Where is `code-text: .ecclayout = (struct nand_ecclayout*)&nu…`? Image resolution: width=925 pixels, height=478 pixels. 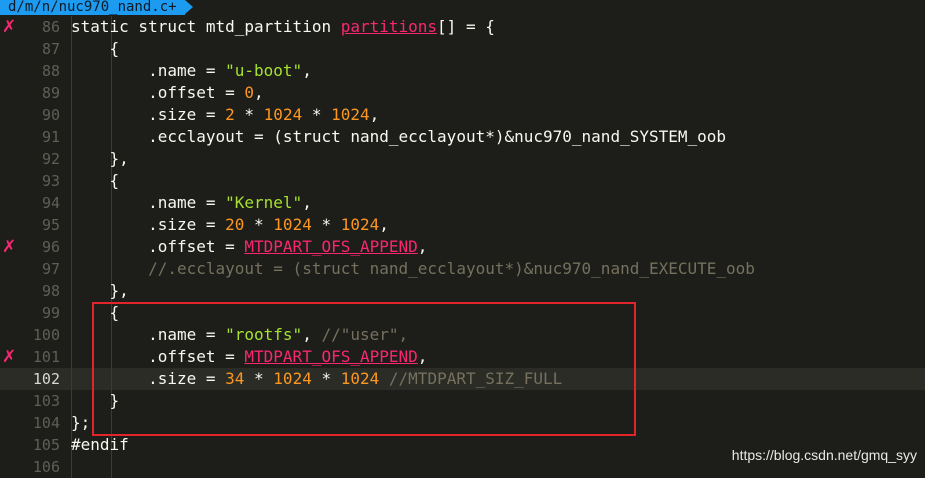 code-text: .ecclayout = (struct nand_ecclayout*)&nu… is located at coordinates (398, 137).